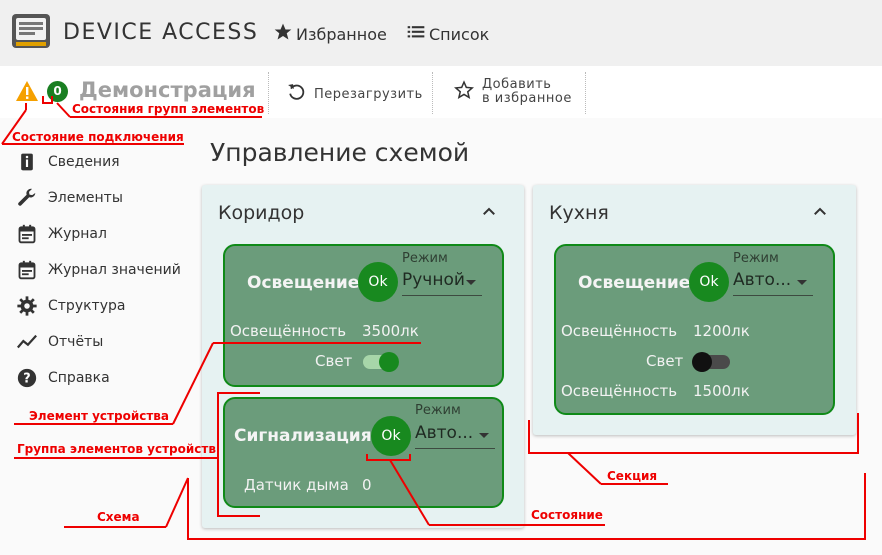  What do you see at coordinates (567, 515) in the screenshot?
I see `annotation-state: Состояние` at bounding box center [567, 515].